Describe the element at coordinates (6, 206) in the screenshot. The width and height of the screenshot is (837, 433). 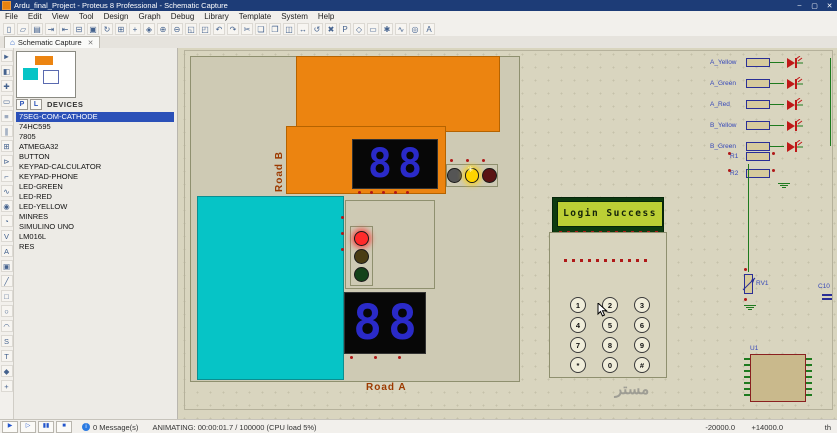
I see `tape-recorder-icon: ◉` at that location.